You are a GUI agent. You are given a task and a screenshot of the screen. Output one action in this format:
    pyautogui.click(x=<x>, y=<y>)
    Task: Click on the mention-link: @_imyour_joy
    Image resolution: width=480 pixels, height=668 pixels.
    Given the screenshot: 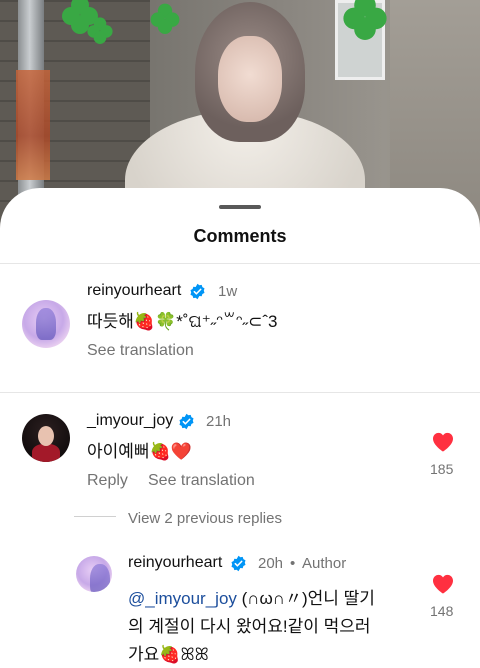 What is the action you would take?
    pyautogui.click(x=182, y=598)
    